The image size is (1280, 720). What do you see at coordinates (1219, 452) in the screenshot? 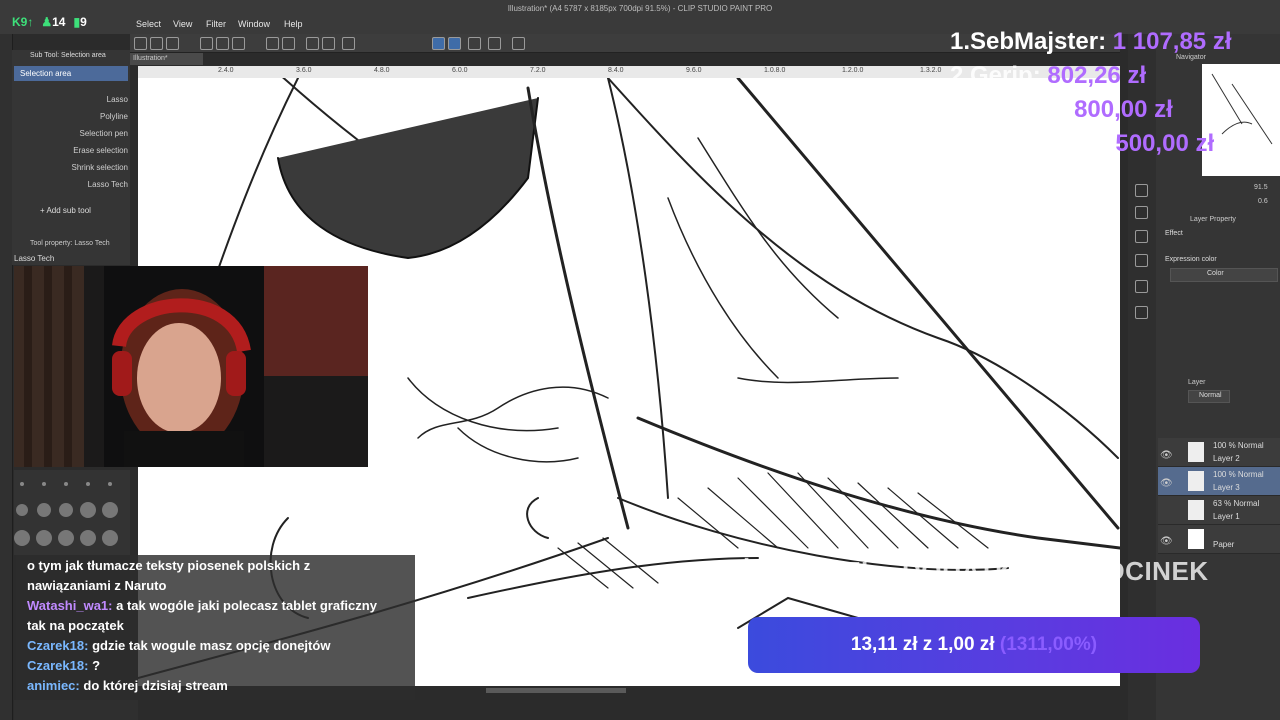
I see `layer-row: 100 % Normal Layer 2` at bounding box center [1219, 452].